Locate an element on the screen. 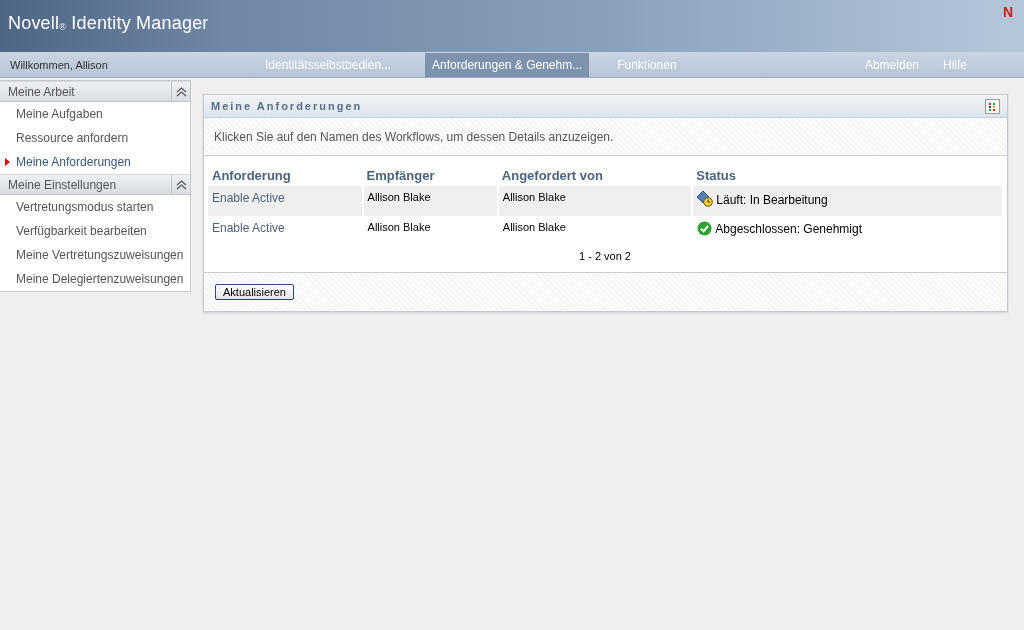  refresh-button: Aktualisieren is located at coordinates (254, 292).